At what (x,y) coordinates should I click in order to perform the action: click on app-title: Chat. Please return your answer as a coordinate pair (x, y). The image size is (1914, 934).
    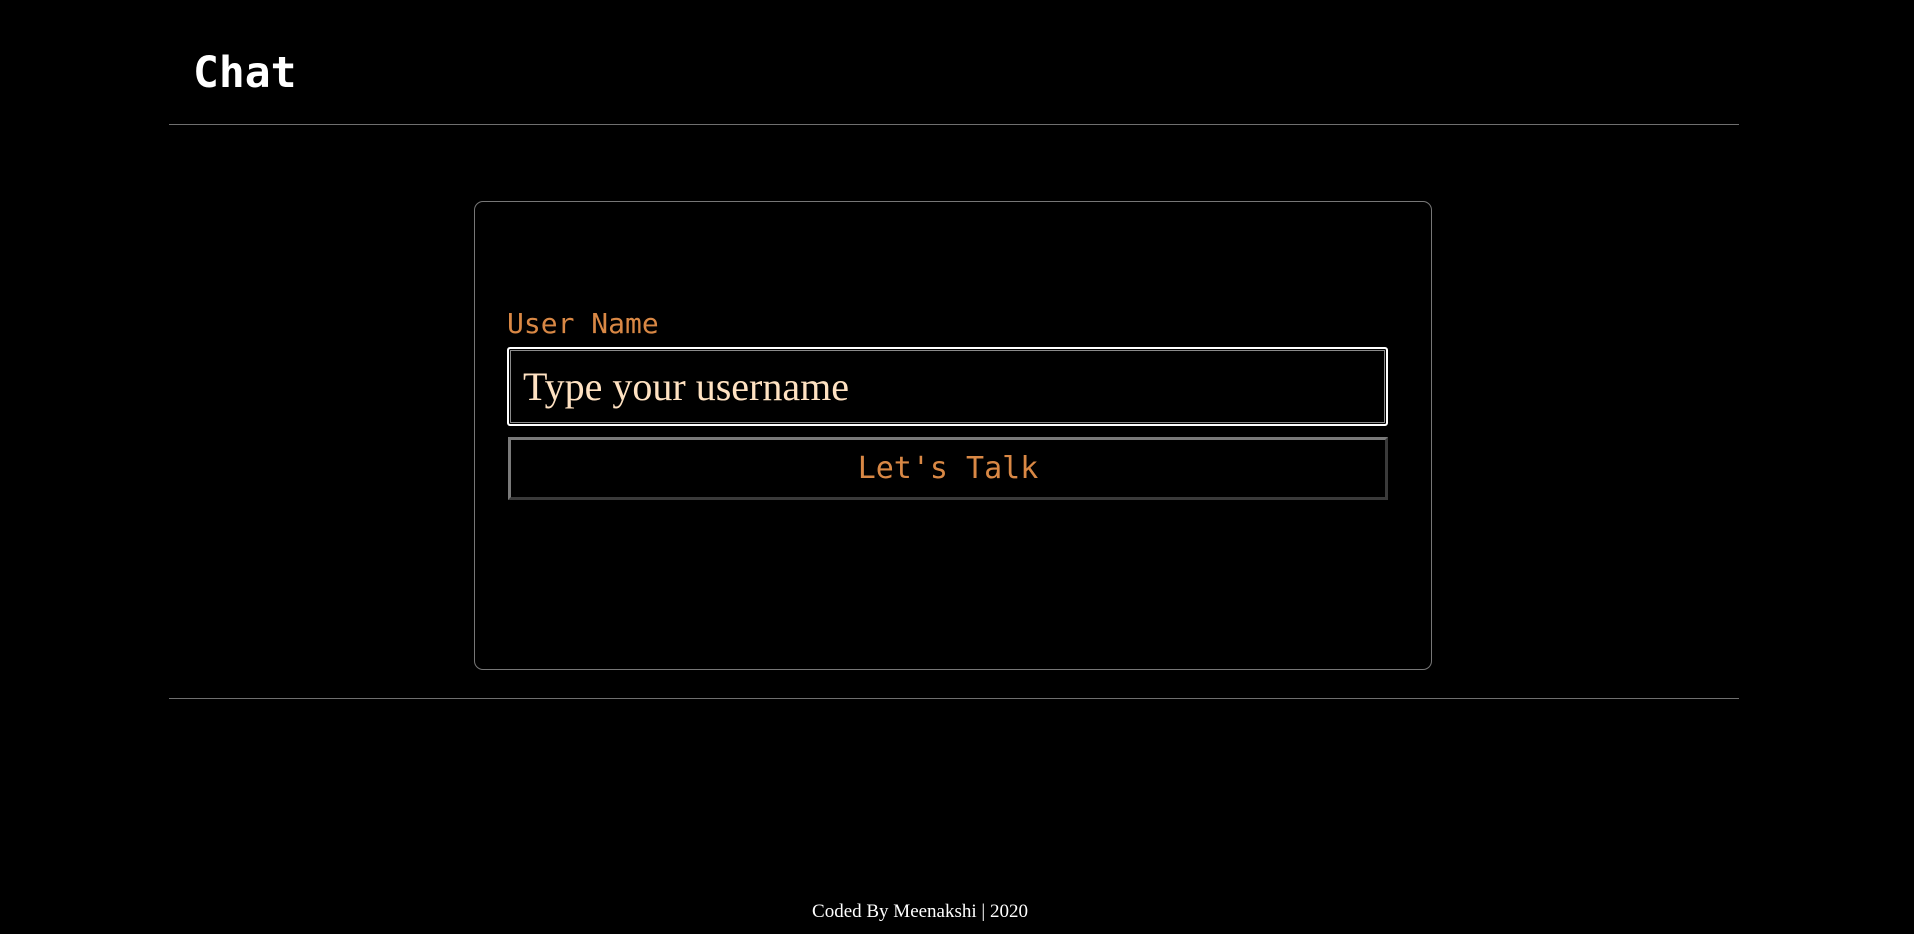
    Looking at the image, I should click on (245, 73).